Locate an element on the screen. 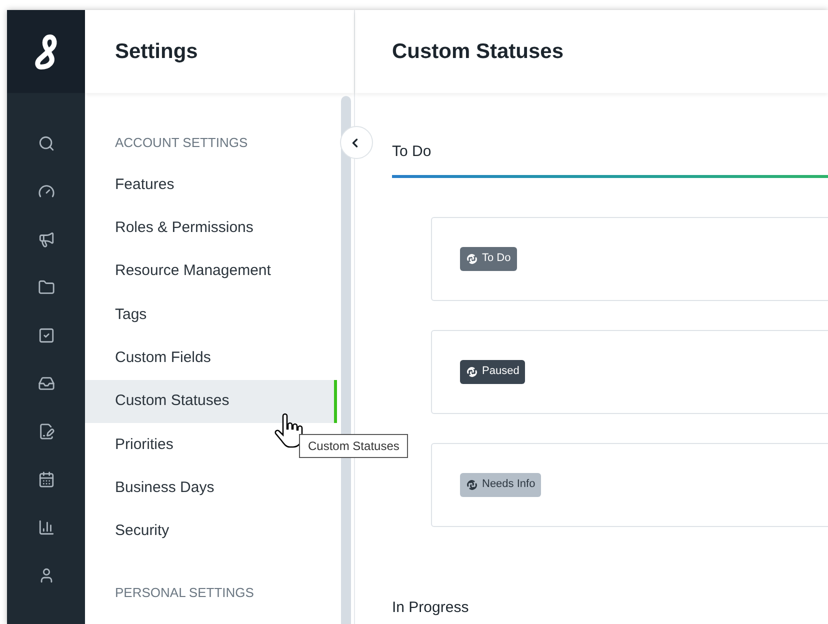  logo-icon is located at coordinates (46, 51).